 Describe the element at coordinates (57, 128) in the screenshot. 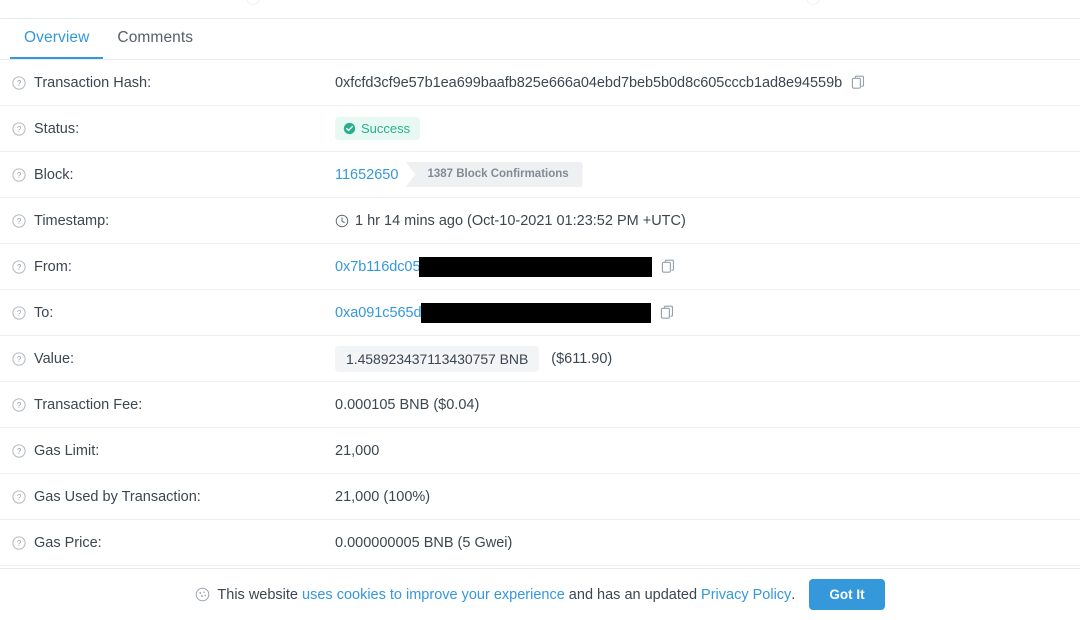

I see `label-status-text: Status:` at that location.